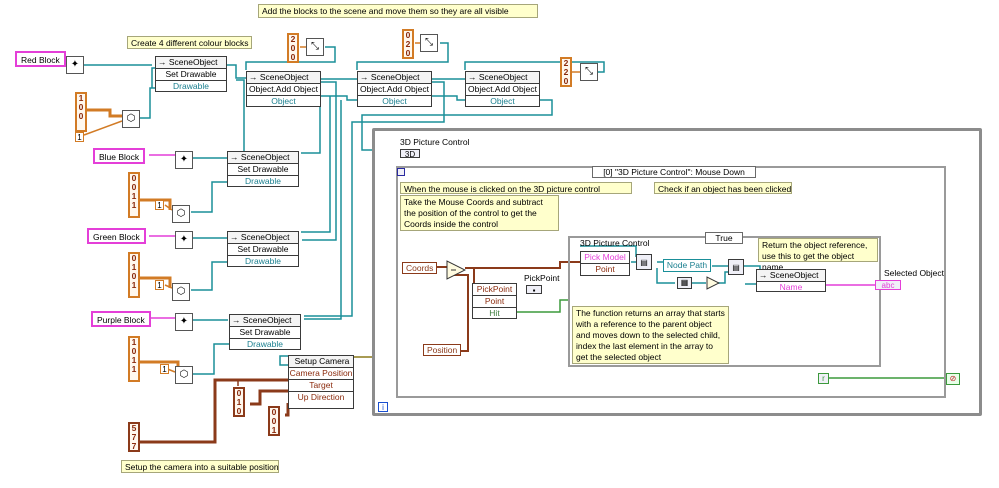 This screenshot has width=999, height=488. I want to click on hit-field: Hit, so click(494, 313).